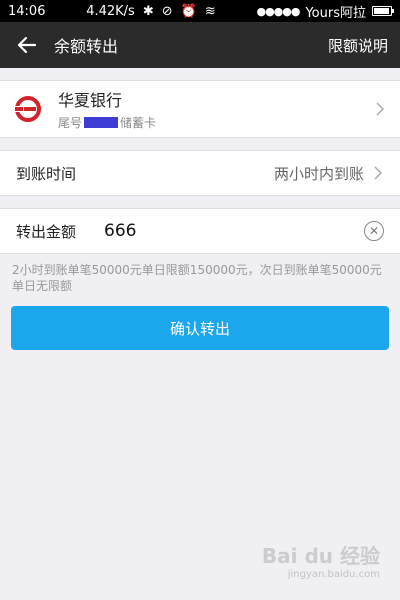  I want to click on limit-info-link: 限额说明, so click(358, 45).